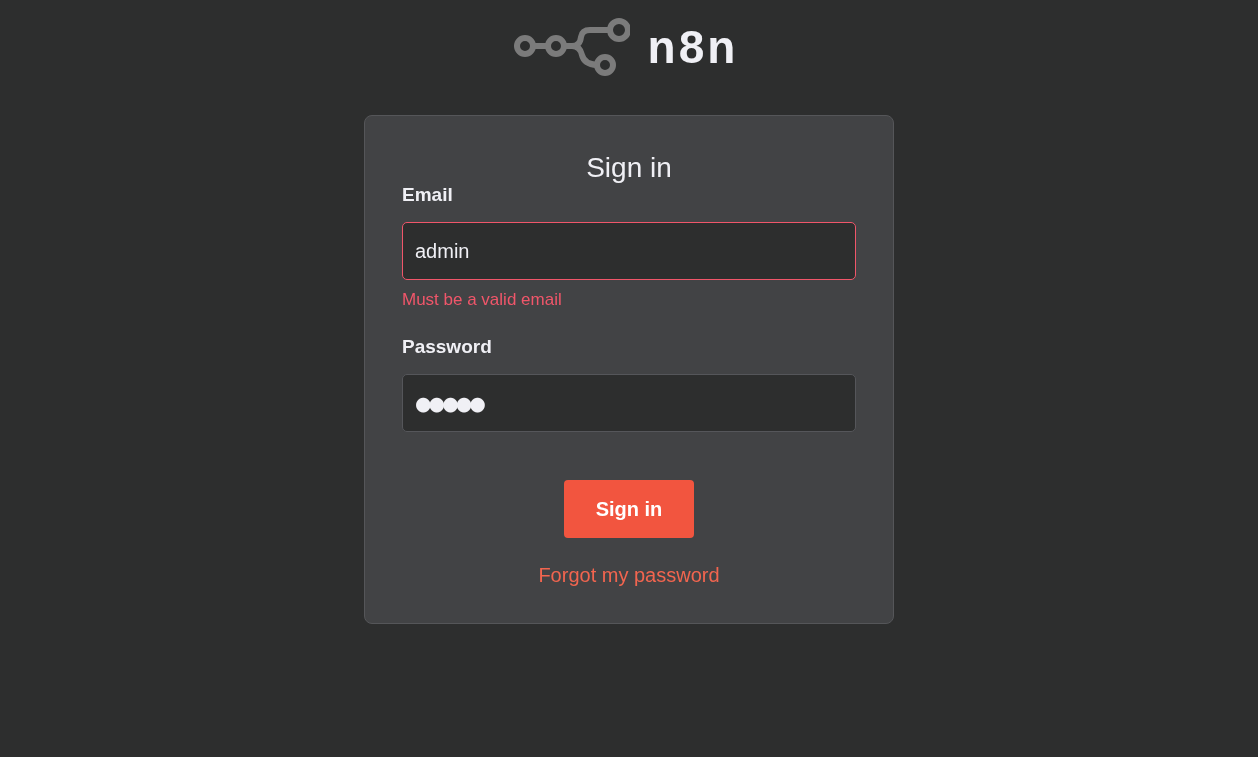 The height and width of the screenshot is (757, 1258). Describe the element at coordinates (629, 403) in the screenshot. I see `password-field: ●●●●●` at that location.